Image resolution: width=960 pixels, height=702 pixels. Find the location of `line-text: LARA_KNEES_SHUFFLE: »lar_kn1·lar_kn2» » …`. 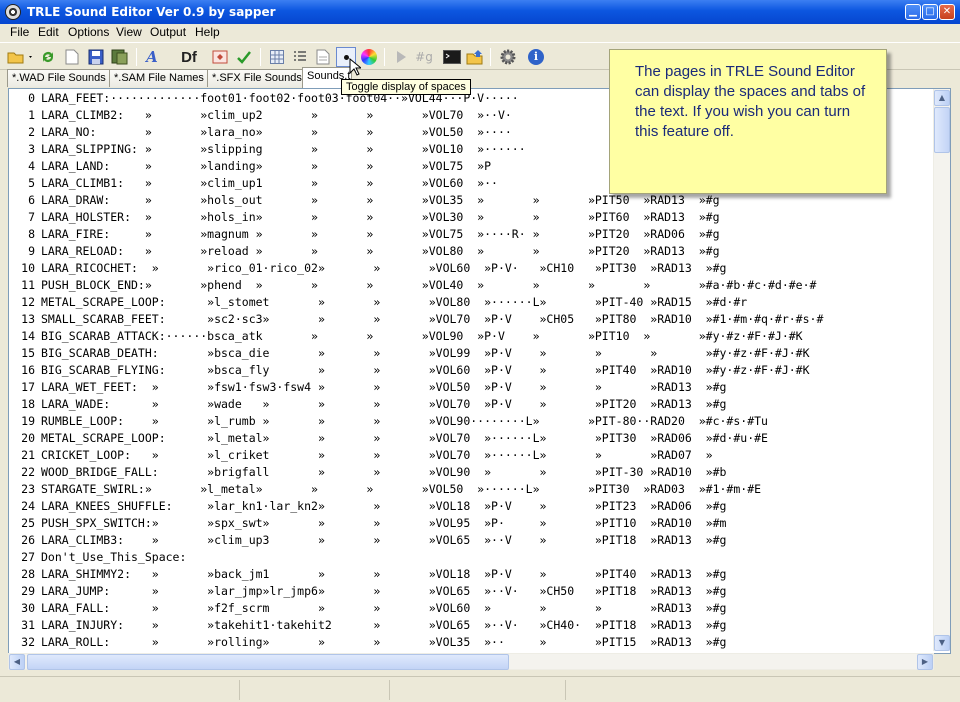

line-text: LARA_KNEES_SHUFFLE: »lar_kn1·lar_kn2» » … is located at coordinates (383, 506).